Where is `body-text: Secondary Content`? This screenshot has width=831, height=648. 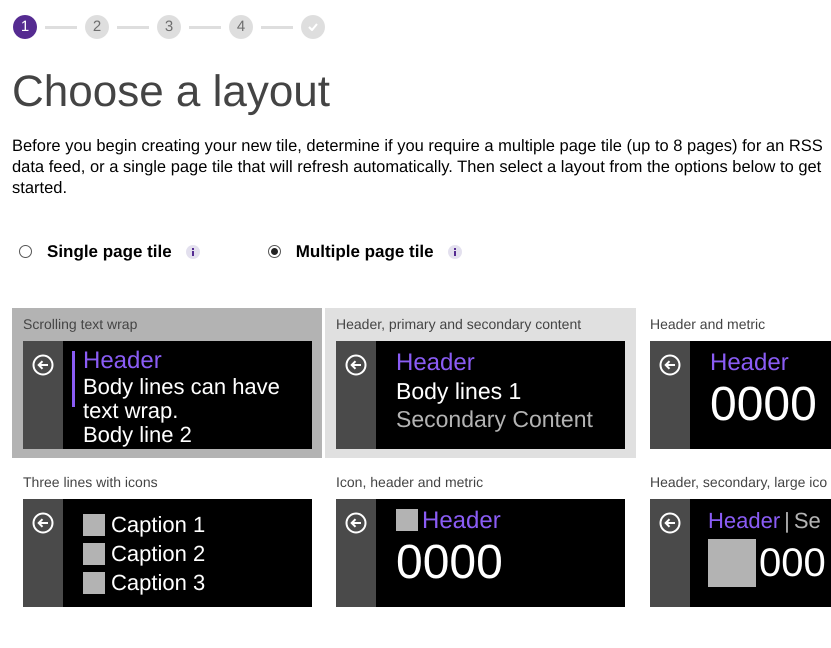
body-text: Secondary Content is located at coordinates (494, 418).